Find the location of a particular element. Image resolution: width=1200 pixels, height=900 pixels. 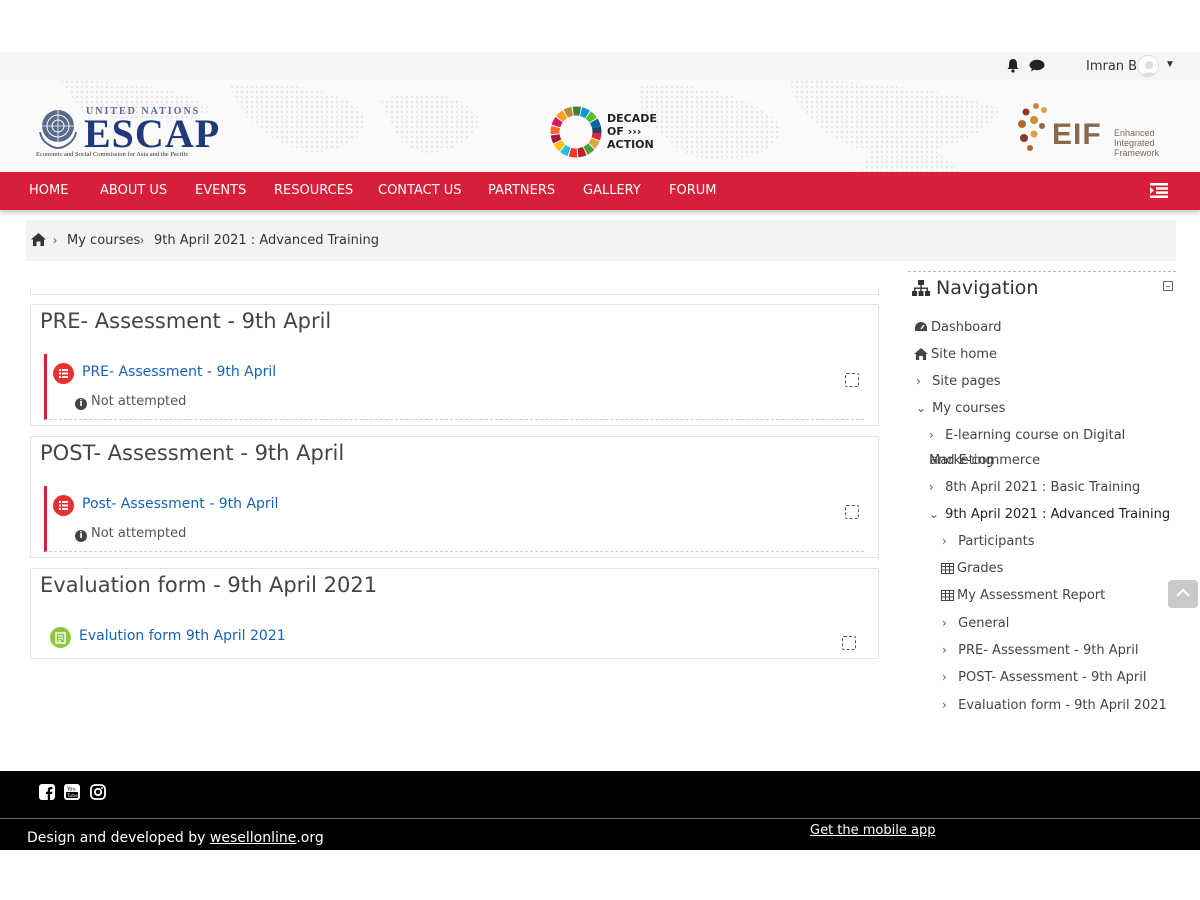

nav-partners: PARTNERS is located at coordinates (521, 190).